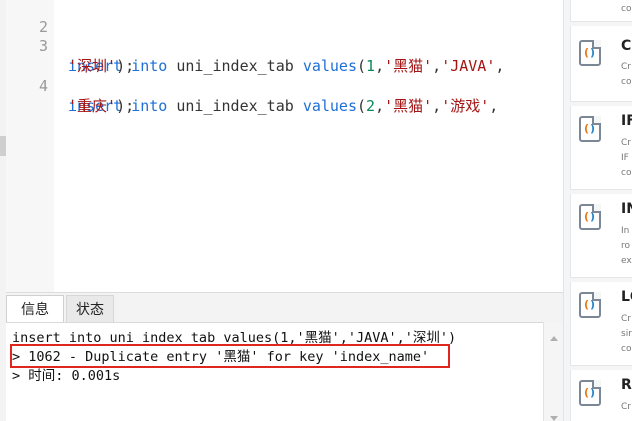  Describe the element at coordinates (554, 418) in the screenshot. I see `scroll-down-icon` at that location.